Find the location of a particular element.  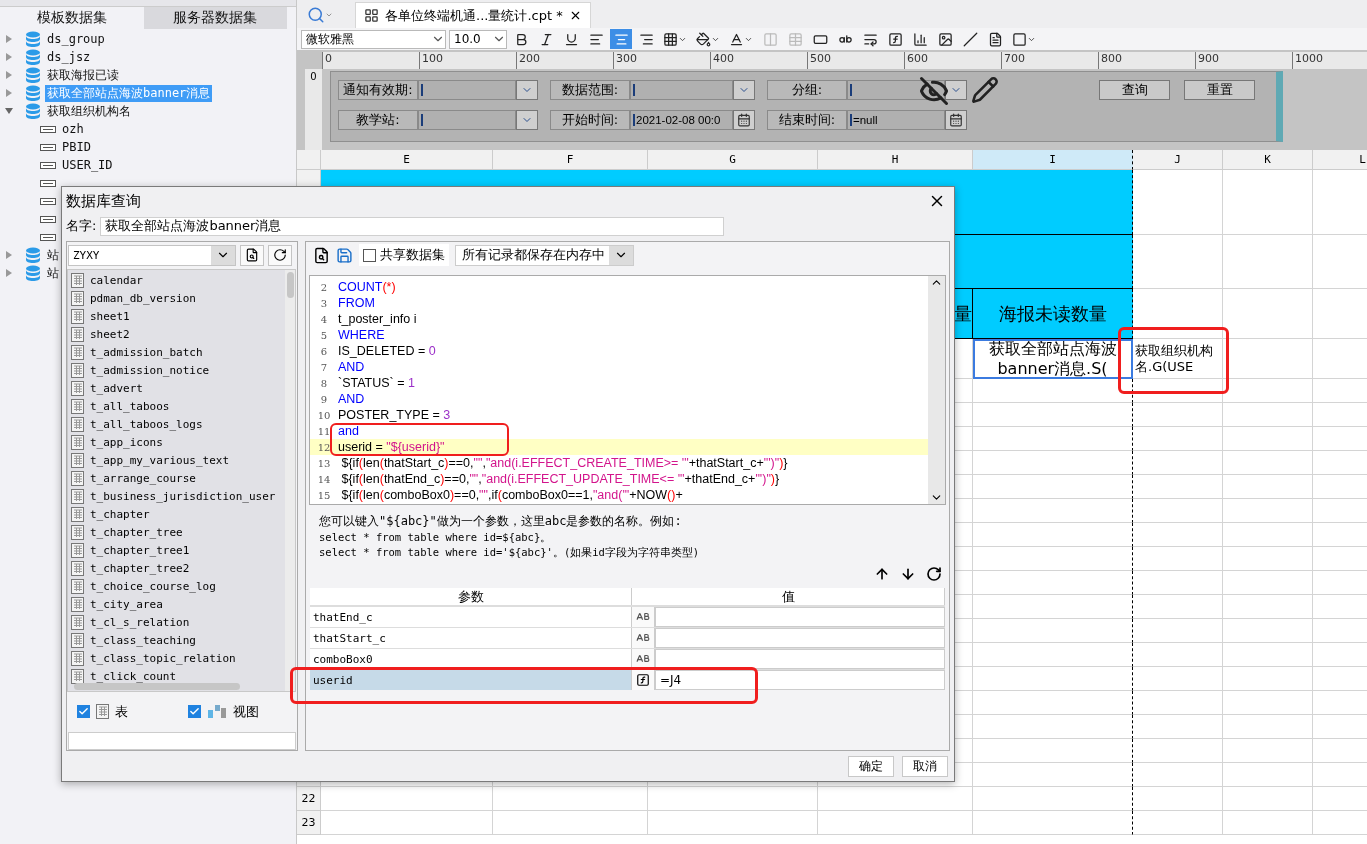

table-item: t_choice_course_log is located at coordinates (153, 586).